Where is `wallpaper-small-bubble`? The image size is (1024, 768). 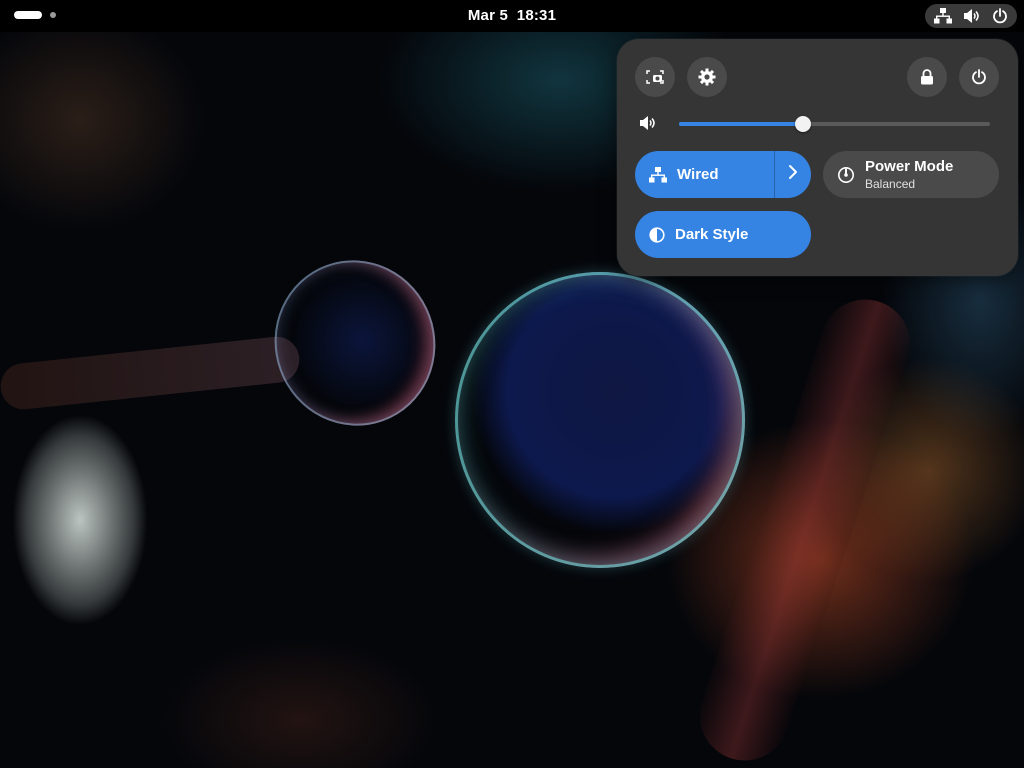
wallpaper-small-bubble is located at coordinates (355, 343).